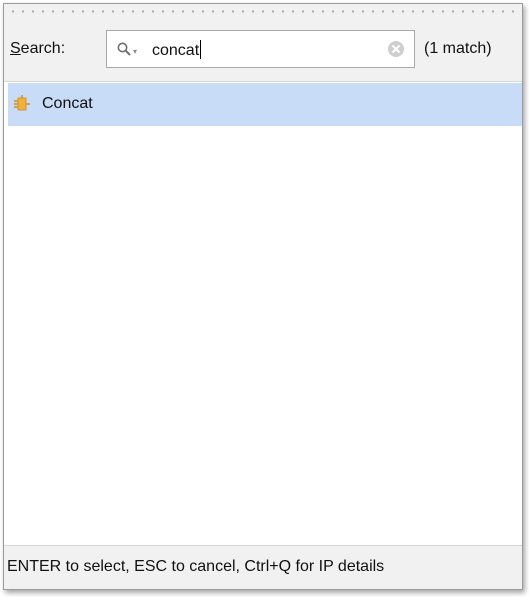 The width and height of the screenshot is (529, 597). Describe the element at coordinates (265, 104) in the screenshot. I see `list-item: Concat` at that location.